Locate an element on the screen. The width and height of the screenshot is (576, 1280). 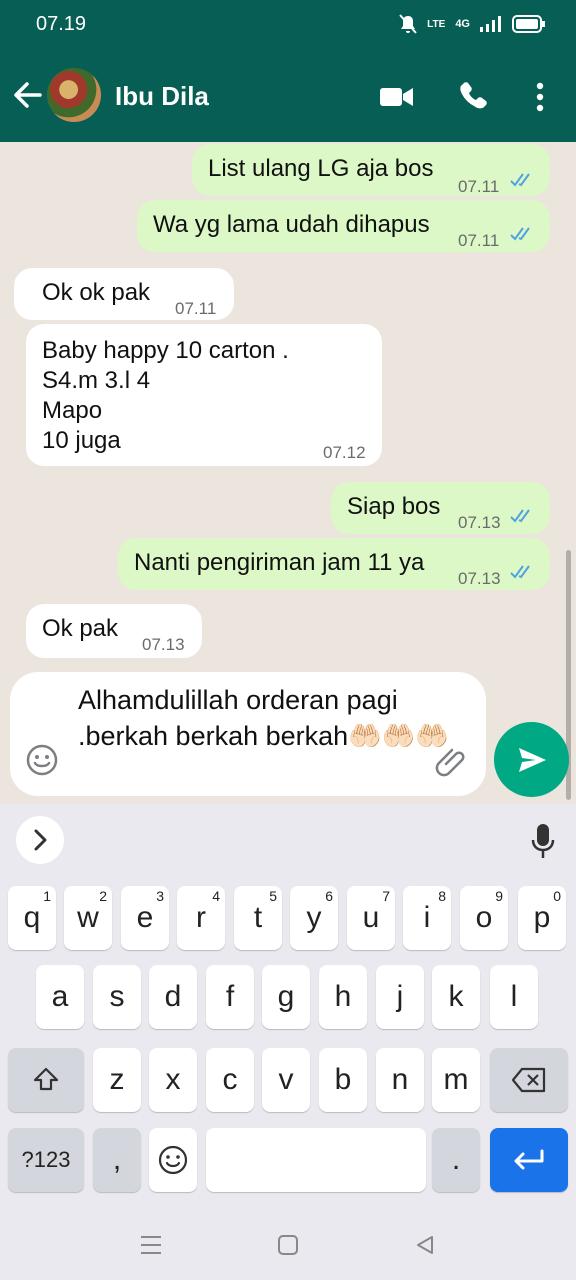
key-label: s is located at coordinates (117, 996).